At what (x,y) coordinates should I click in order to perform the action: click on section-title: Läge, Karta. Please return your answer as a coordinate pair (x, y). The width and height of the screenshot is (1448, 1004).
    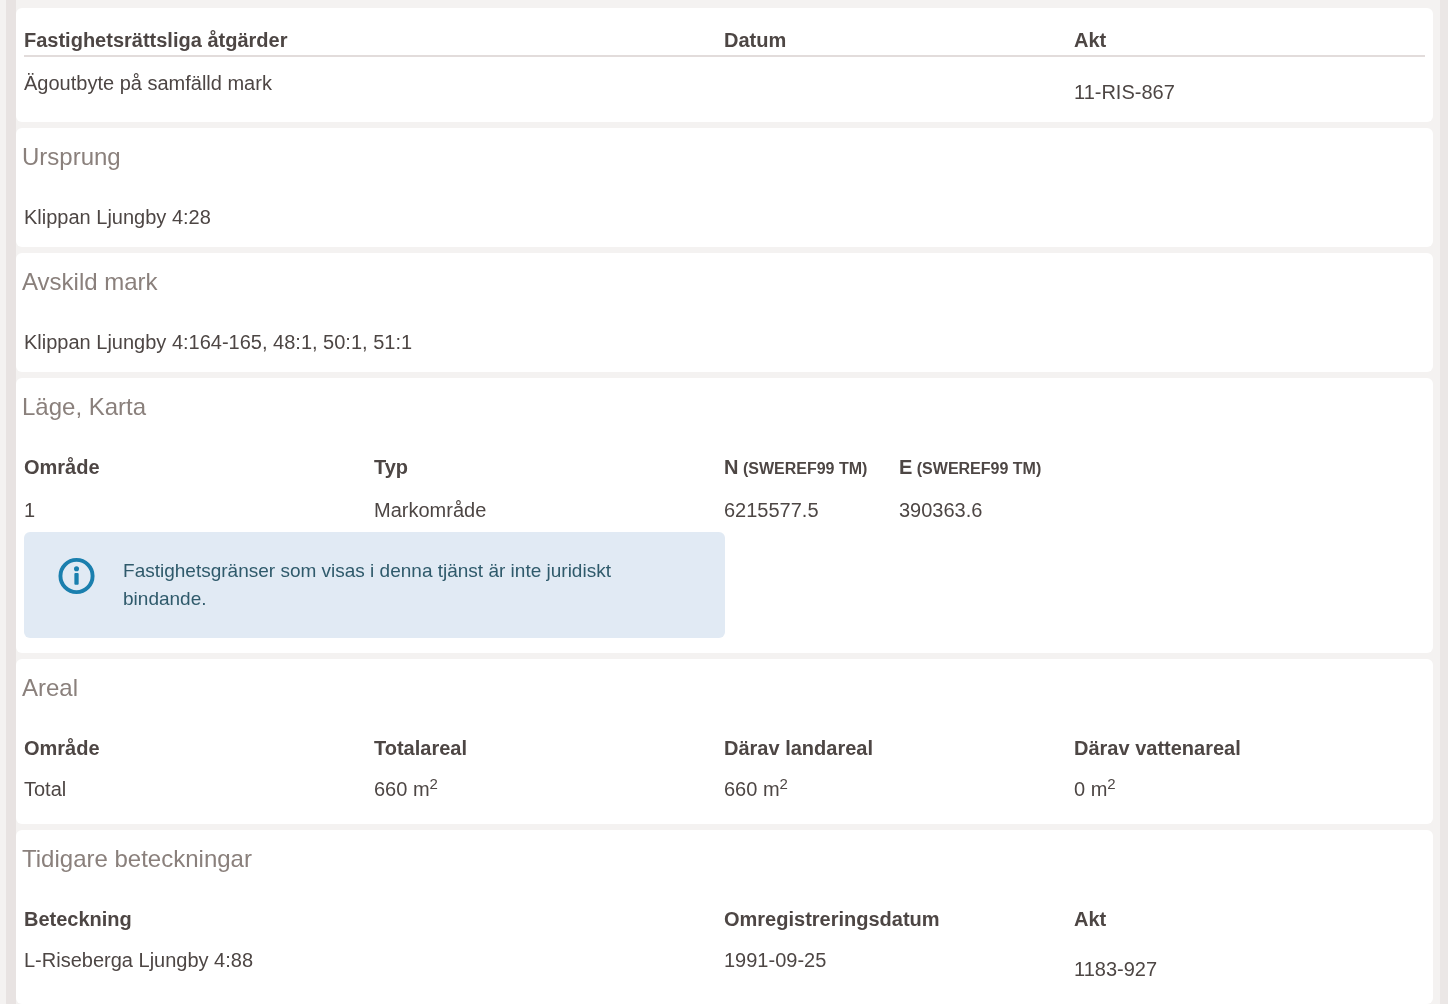
    Looking at the image, I should click on (85, 407).